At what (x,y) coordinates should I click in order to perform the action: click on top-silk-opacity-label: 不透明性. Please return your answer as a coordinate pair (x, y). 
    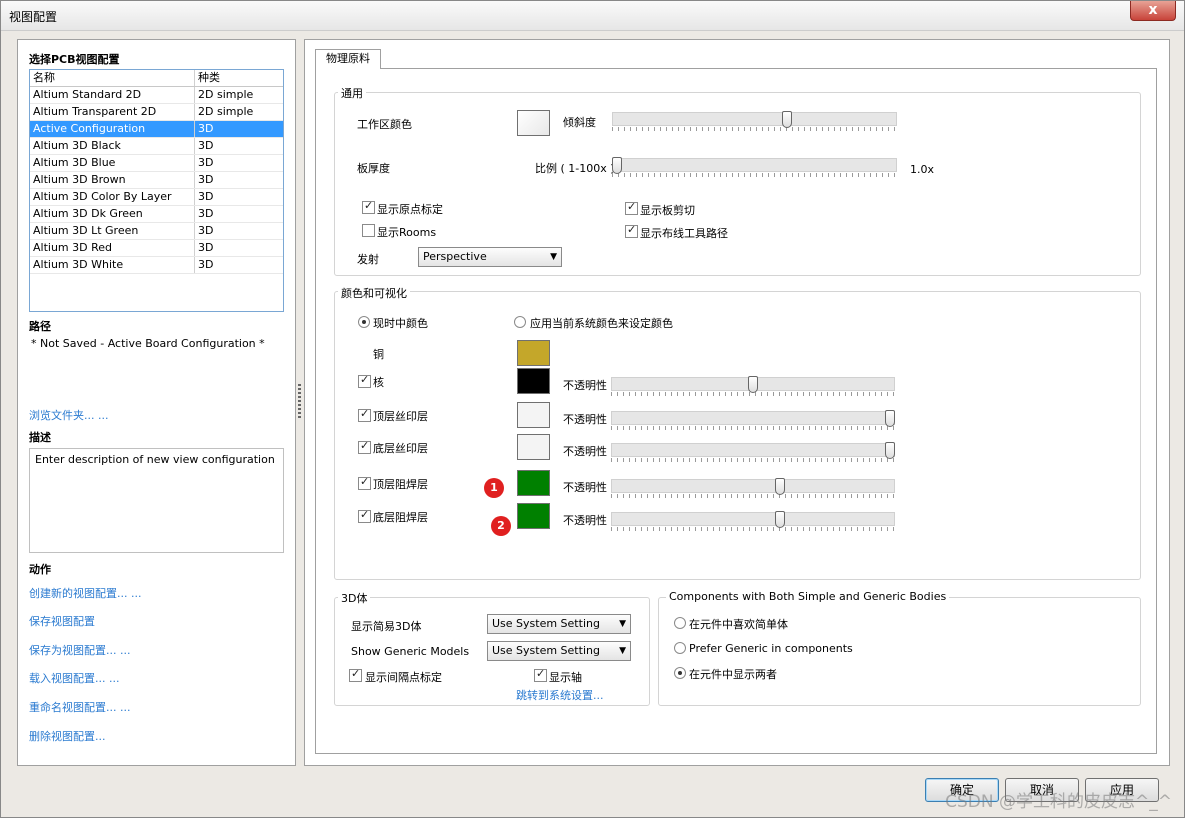
    Looking at the image, I should click on (585, 419).